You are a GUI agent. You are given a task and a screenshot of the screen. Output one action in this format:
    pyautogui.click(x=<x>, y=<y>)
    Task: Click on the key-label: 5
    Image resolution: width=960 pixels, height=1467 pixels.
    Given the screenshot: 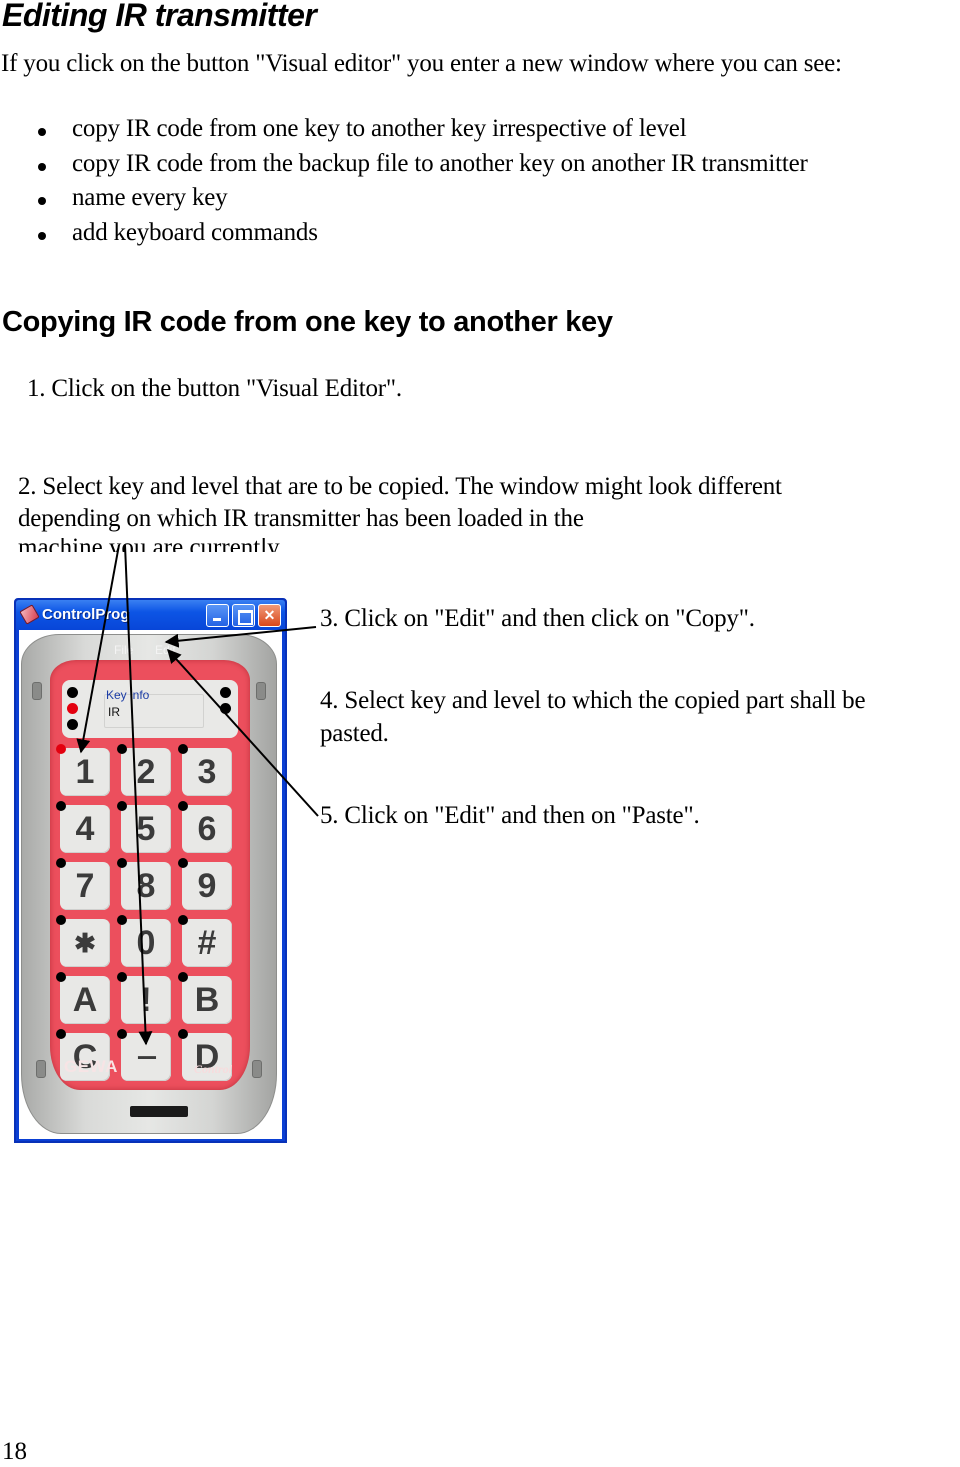 What is the action you would take?
    pyautogui.click(x=146, y=829)
    